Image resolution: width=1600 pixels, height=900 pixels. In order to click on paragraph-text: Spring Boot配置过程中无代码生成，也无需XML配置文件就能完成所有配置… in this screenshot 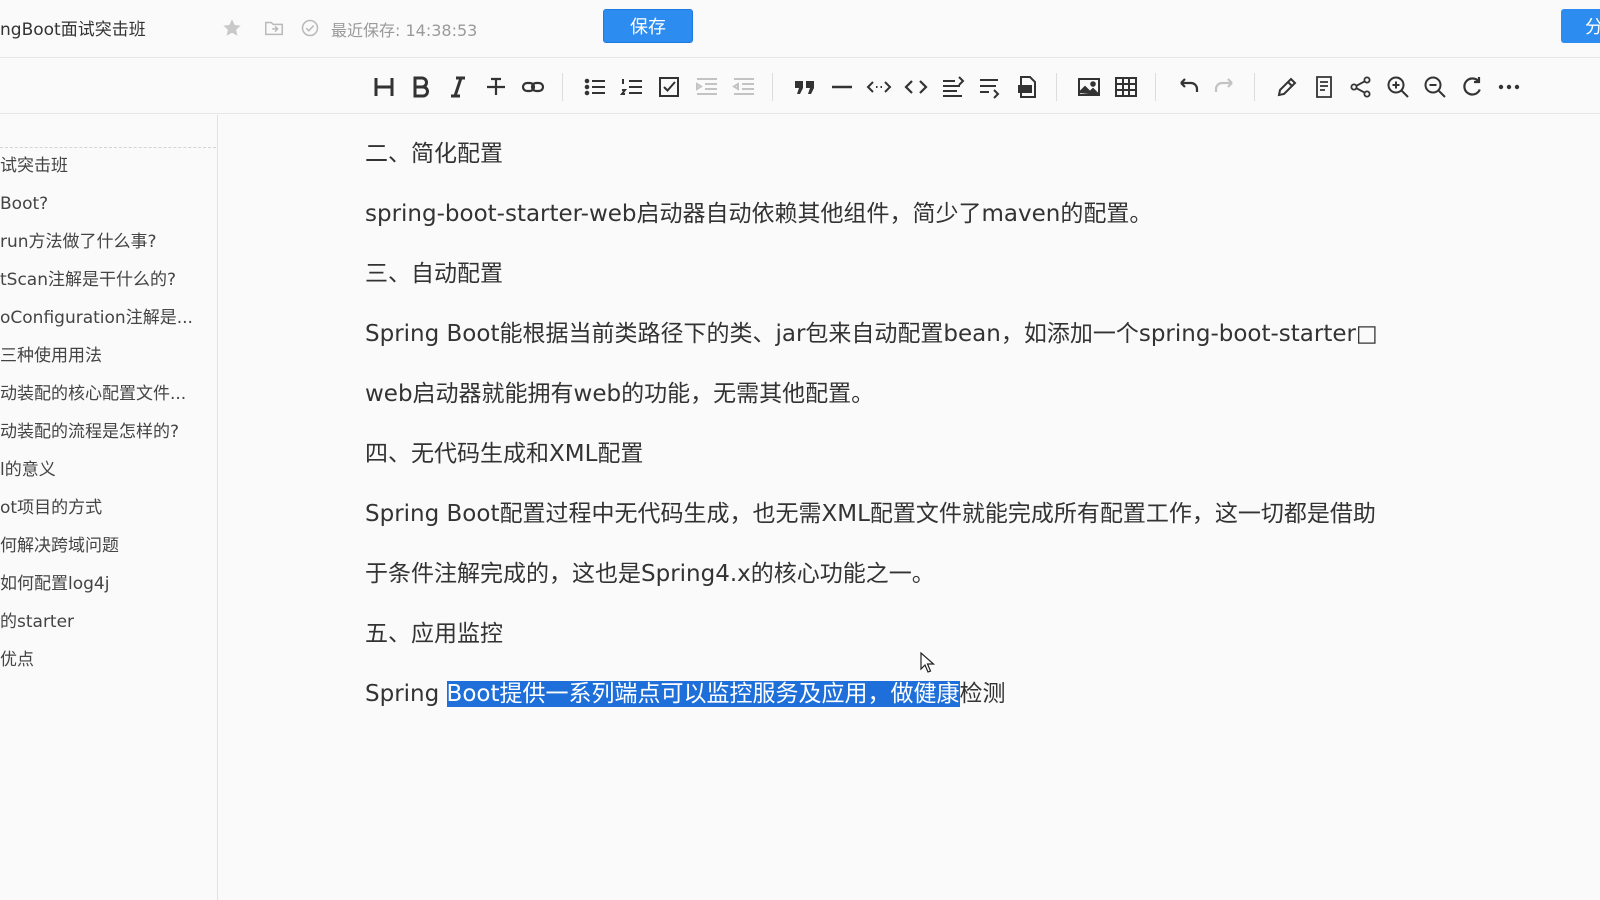, I will do `click(870, 514)`.